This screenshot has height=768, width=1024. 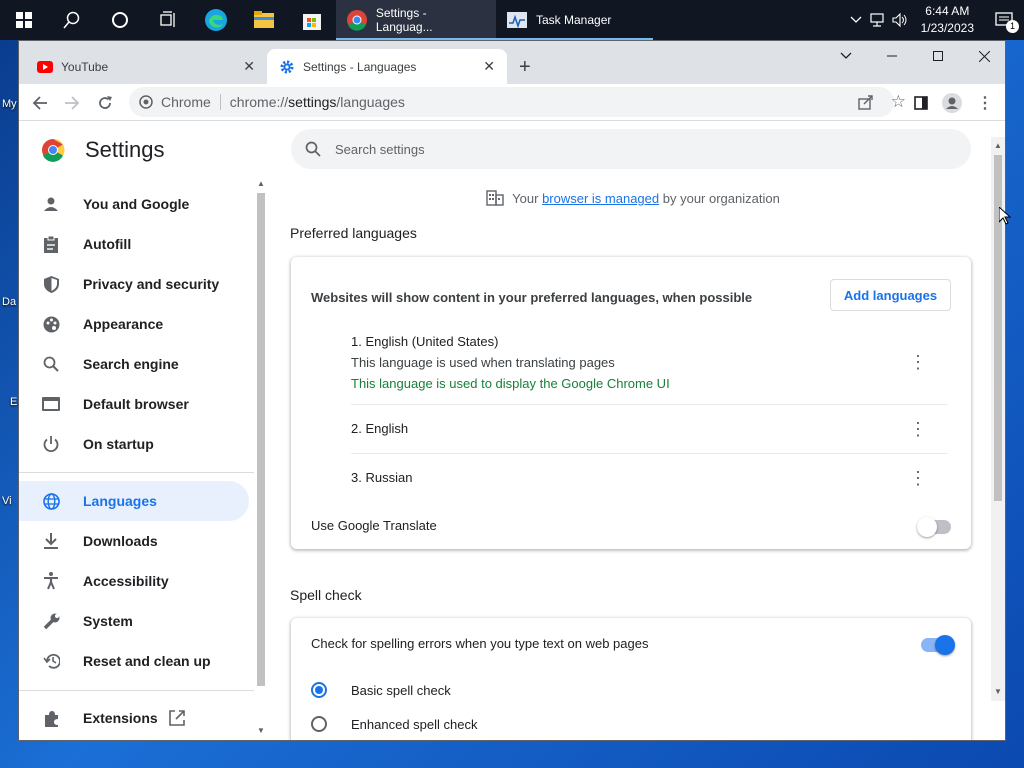 What do you see at coordinates (24, 20) in the screenshot?
I see `start-button` at bounding box center [24, 20].